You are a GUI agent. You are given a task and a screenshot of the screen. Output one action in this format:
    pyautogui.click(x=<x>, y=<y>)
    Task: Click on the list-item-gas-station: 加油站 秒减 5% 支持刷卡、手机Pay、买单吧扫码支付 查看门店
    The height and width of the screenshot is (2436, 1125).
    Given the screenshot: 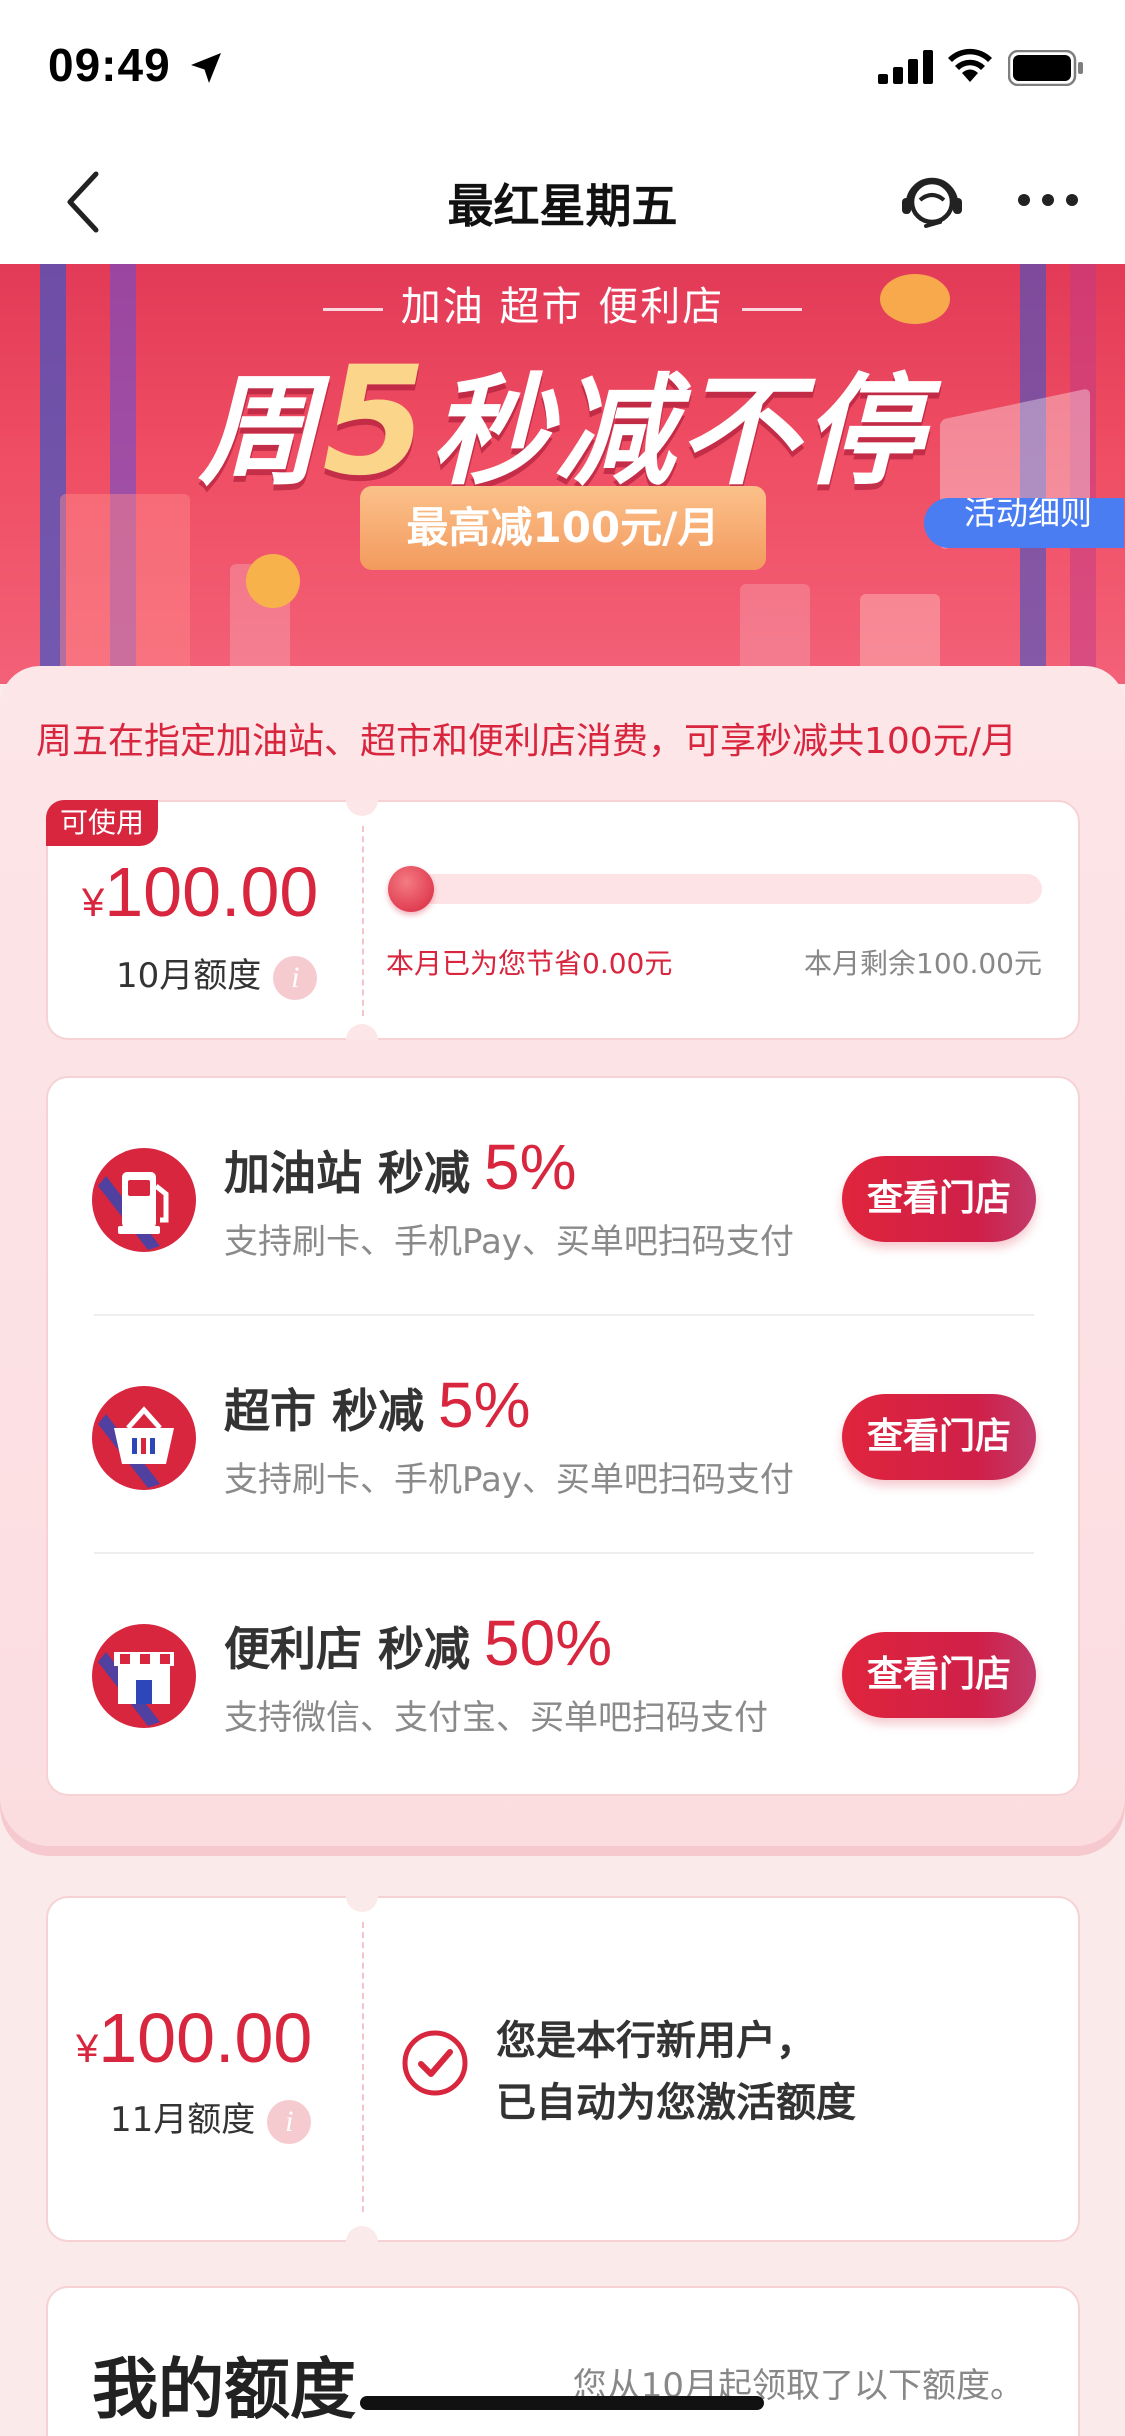 What is the action you would take?
    pyautogui.click(x=565, y=1196)
    